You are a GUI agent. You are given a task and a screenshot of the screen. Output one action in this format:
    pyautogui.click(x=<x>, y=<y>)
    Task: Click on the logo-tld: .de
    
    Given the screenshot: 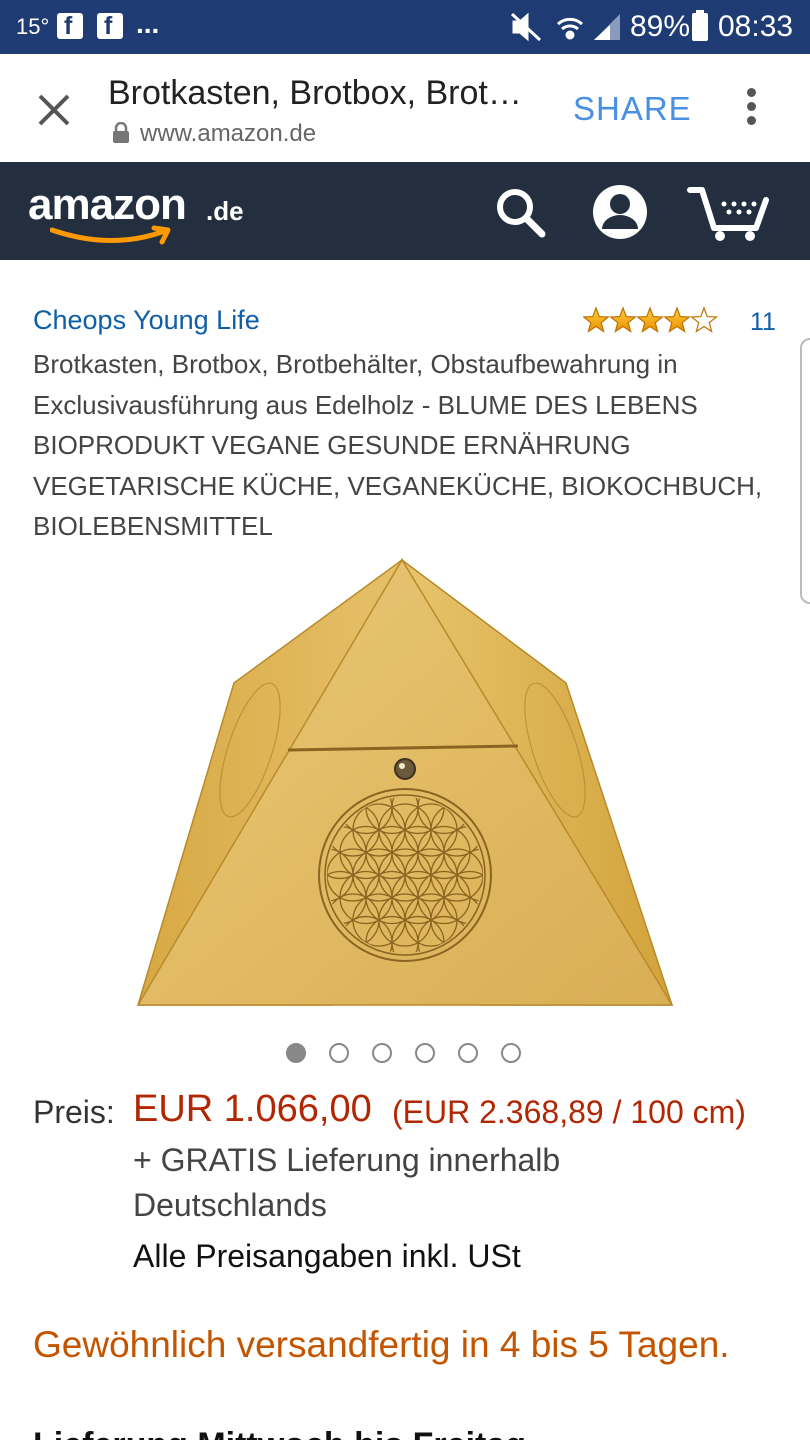 What is the action you would take?
    pyautogui.click(x=225, y=211)
    